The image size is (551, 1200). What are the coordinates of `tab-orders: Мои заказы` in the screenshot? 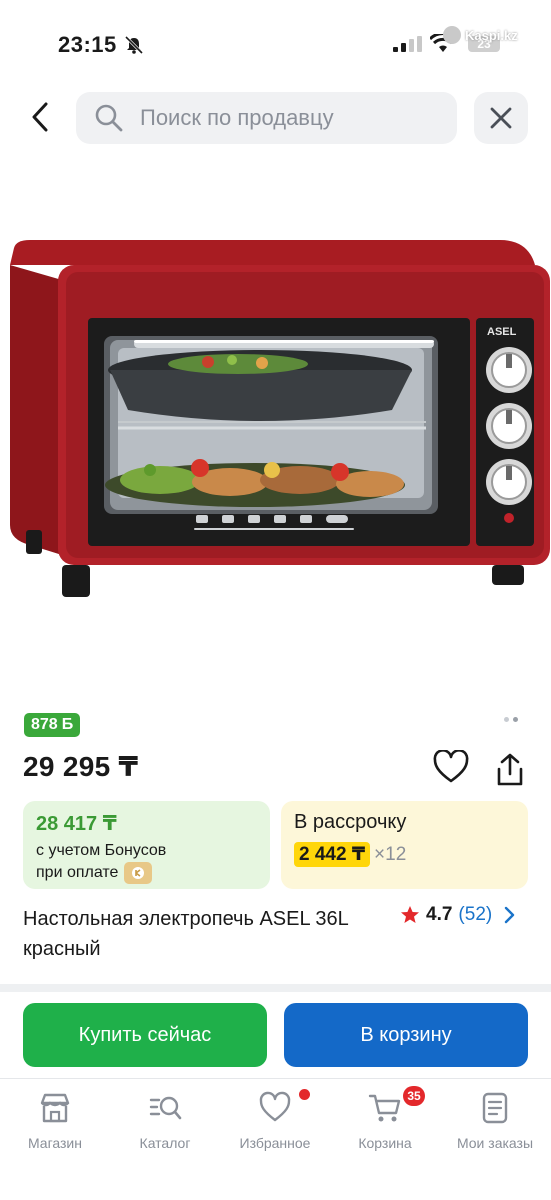 It's located at (495, 1121).